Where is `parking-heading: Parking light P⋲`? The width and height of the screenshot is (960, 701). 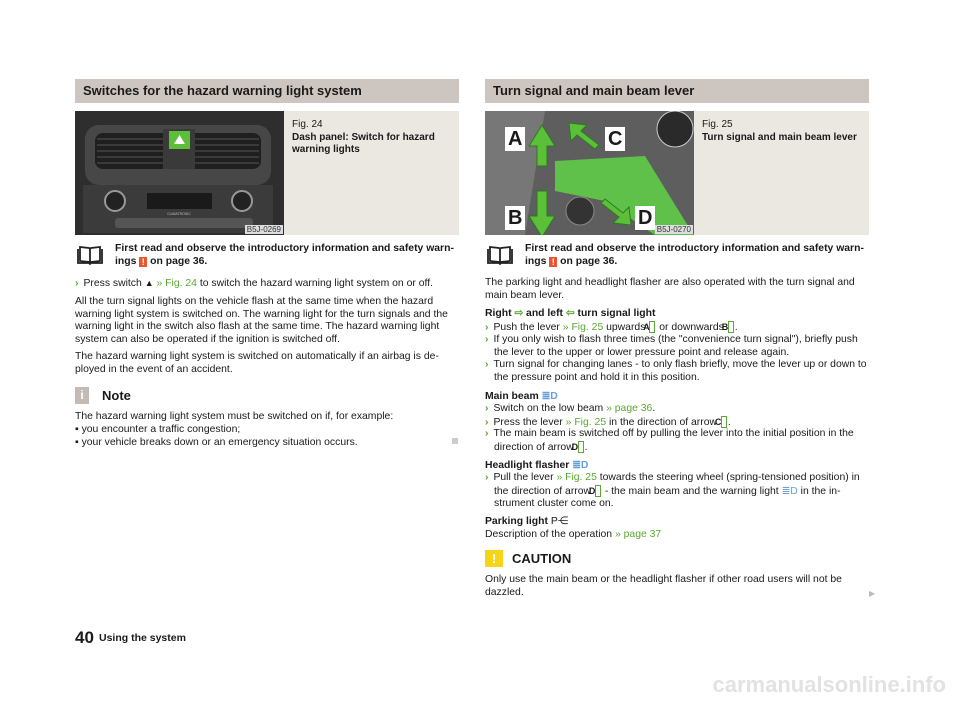 parking-heading: Parking light P⋲ is located at coordinates (527, 521).